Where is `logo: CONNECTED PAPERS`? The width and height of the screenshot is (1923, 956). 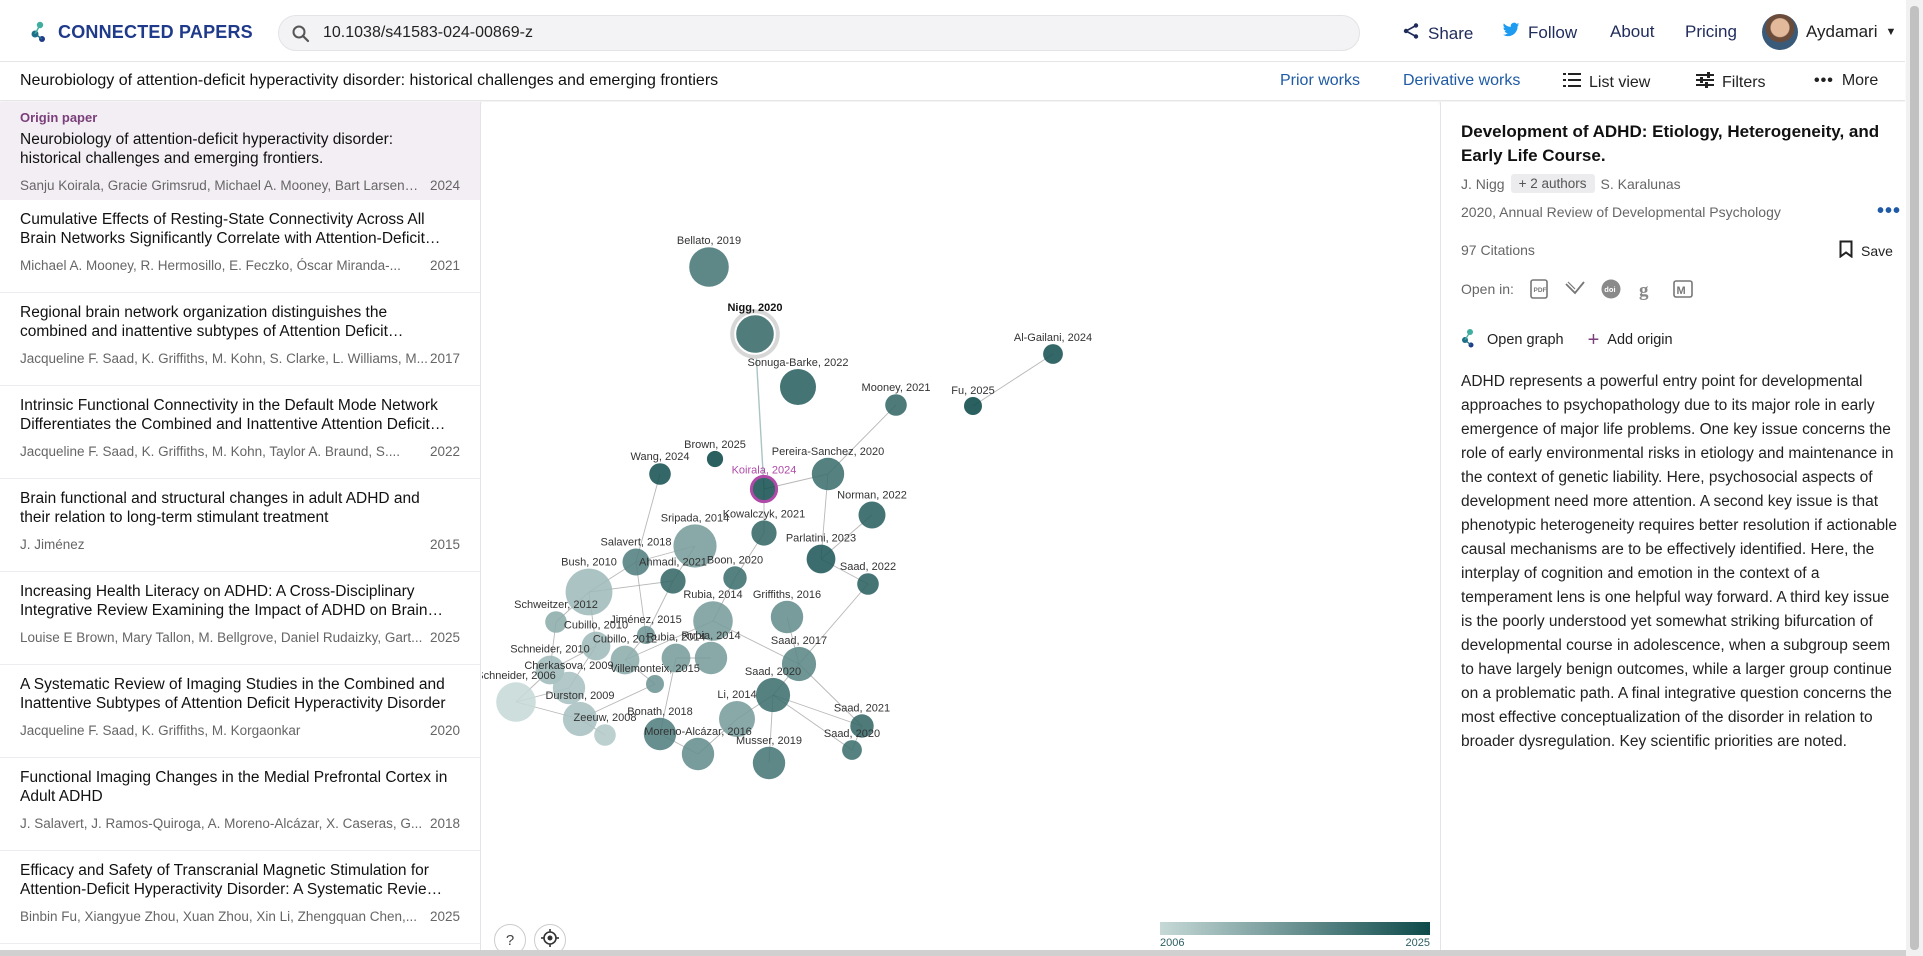 logo: CONNECTED PAPERS is located at coordinates (141, 32).